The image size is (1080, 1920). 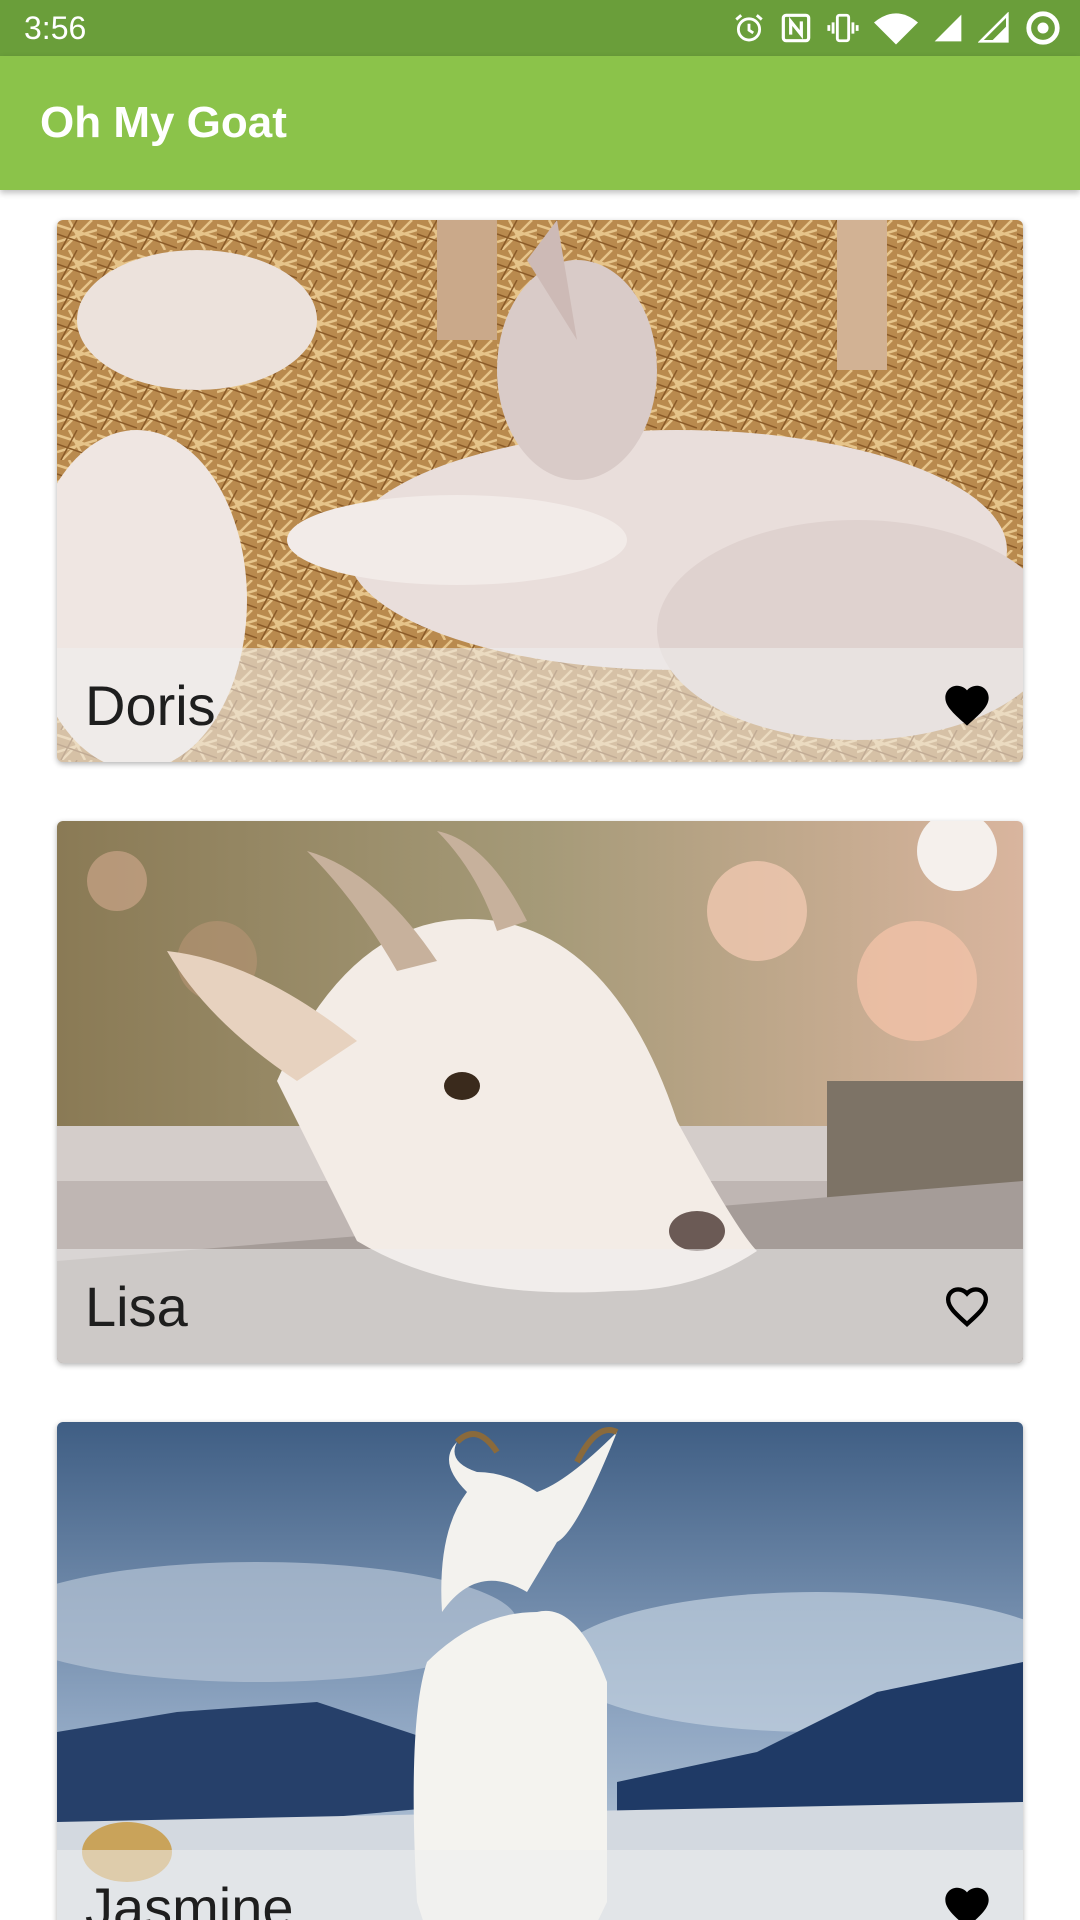 What do you see at coordinates (189, 1898) in the screenshot?
I see `goat-name: Jasmine` at bounding box center [189, 1898].